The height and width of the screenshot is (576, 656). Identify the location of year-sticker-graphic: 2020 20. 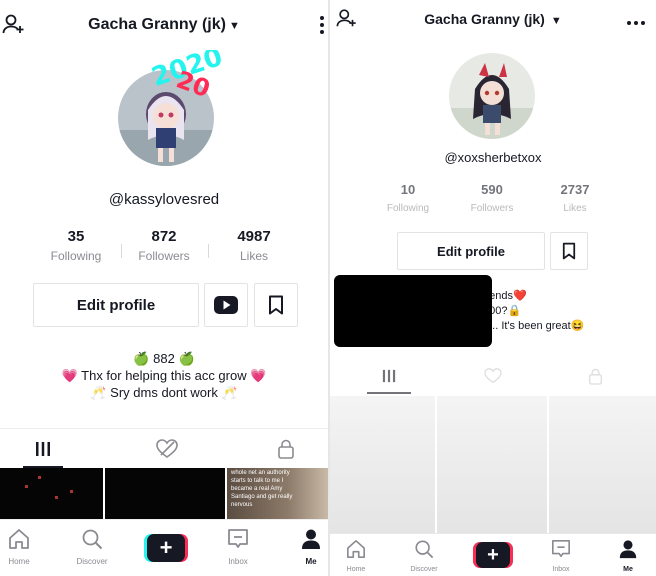
(187, 72).